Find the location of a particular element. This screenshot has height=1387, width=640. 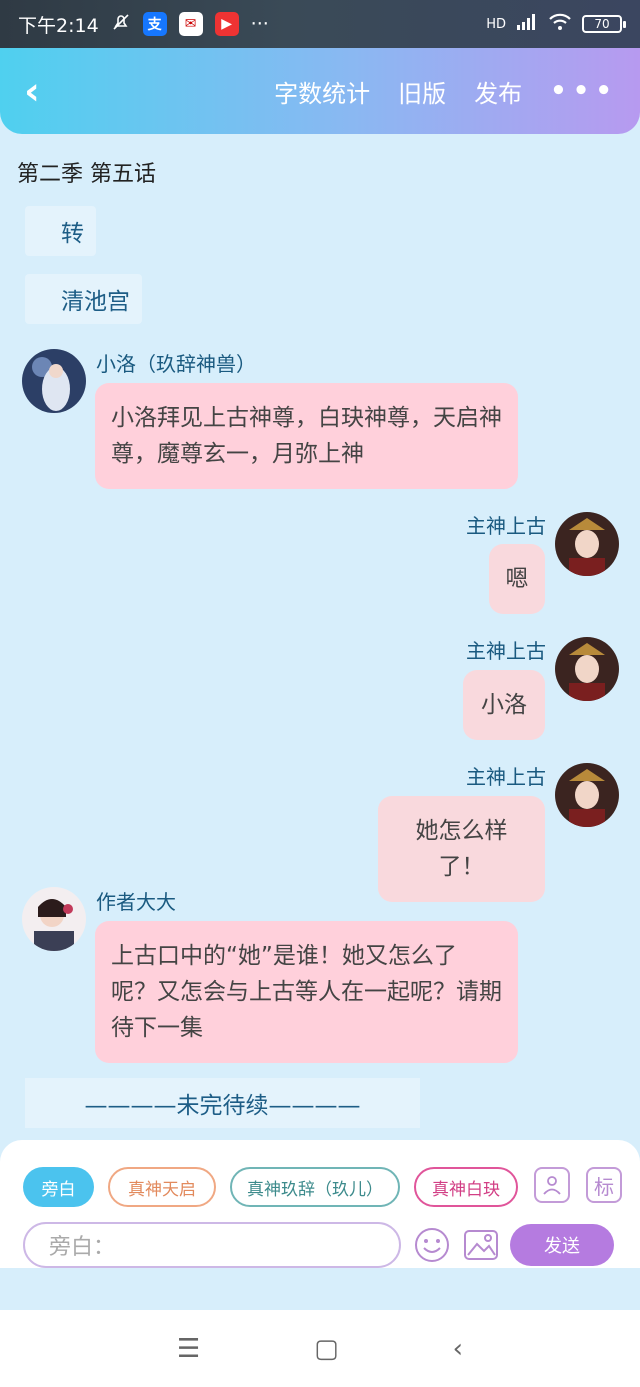

battery-icon: 70 is located at coordinates (604, 24).